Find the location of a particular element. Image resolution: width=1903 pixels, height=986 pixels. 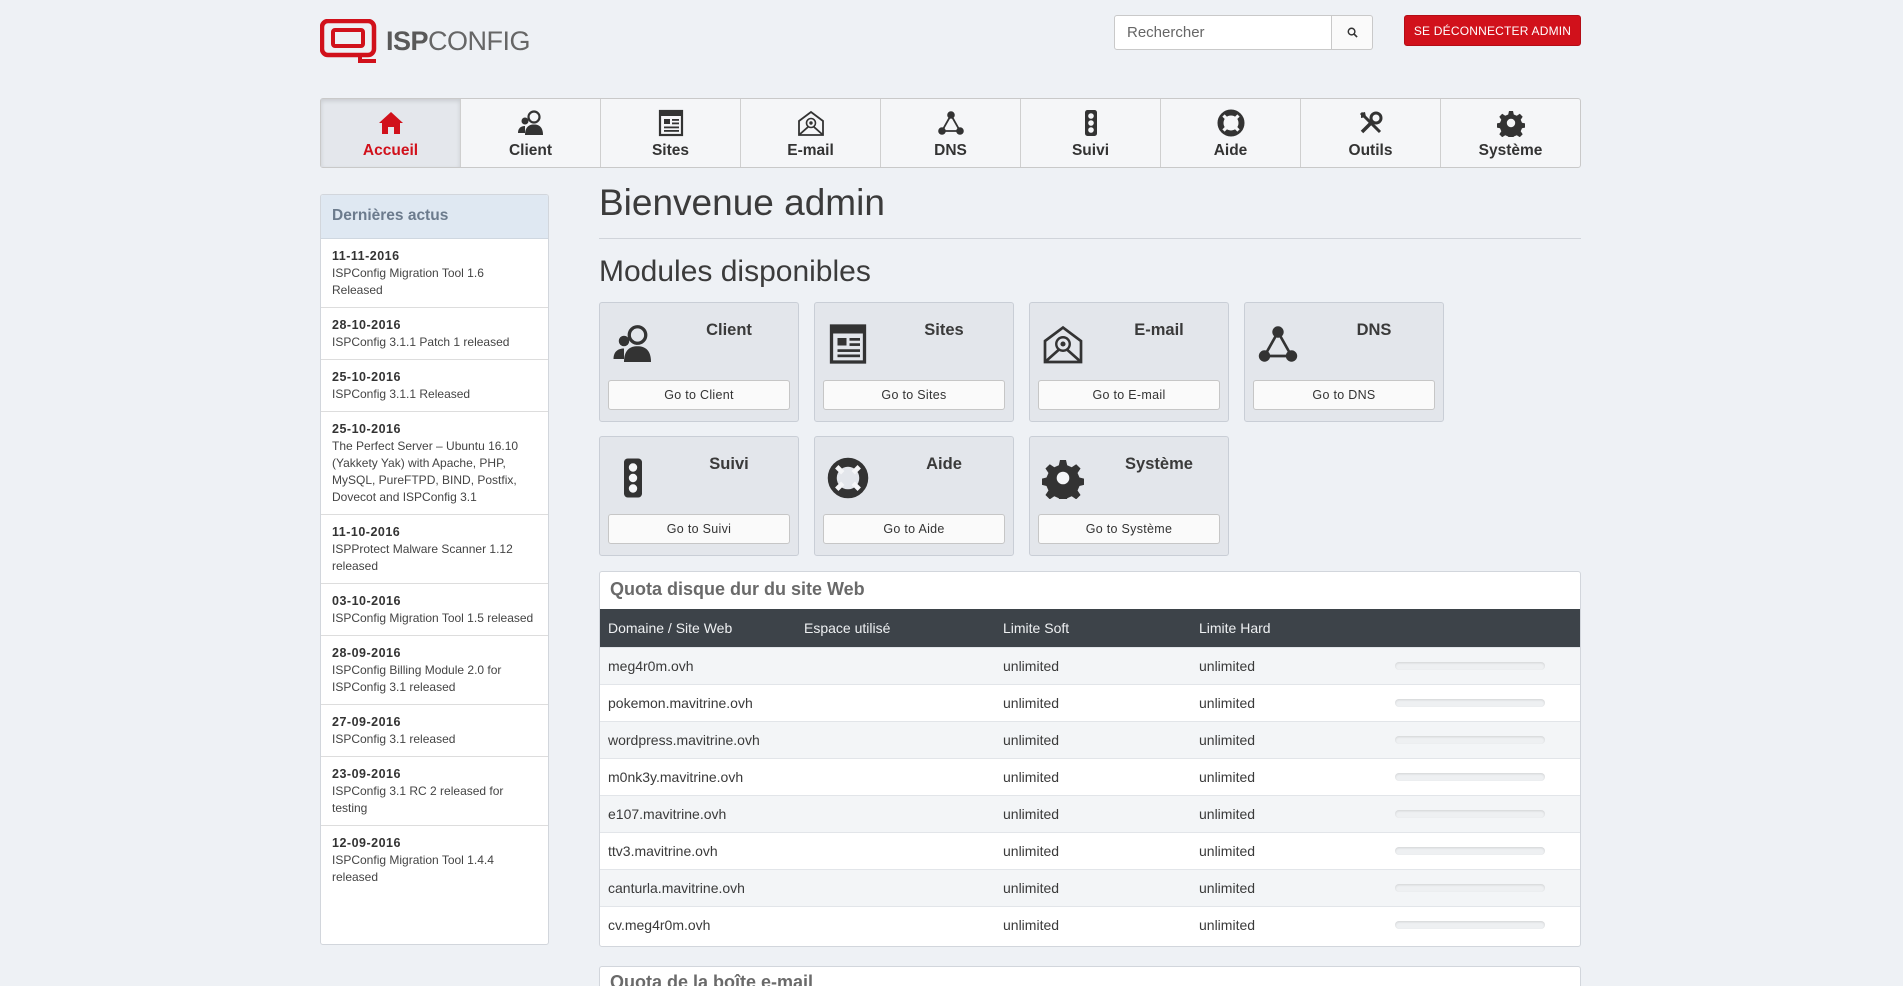

nav-tab-accueil: Accueil is located at coordinates (391, 133).